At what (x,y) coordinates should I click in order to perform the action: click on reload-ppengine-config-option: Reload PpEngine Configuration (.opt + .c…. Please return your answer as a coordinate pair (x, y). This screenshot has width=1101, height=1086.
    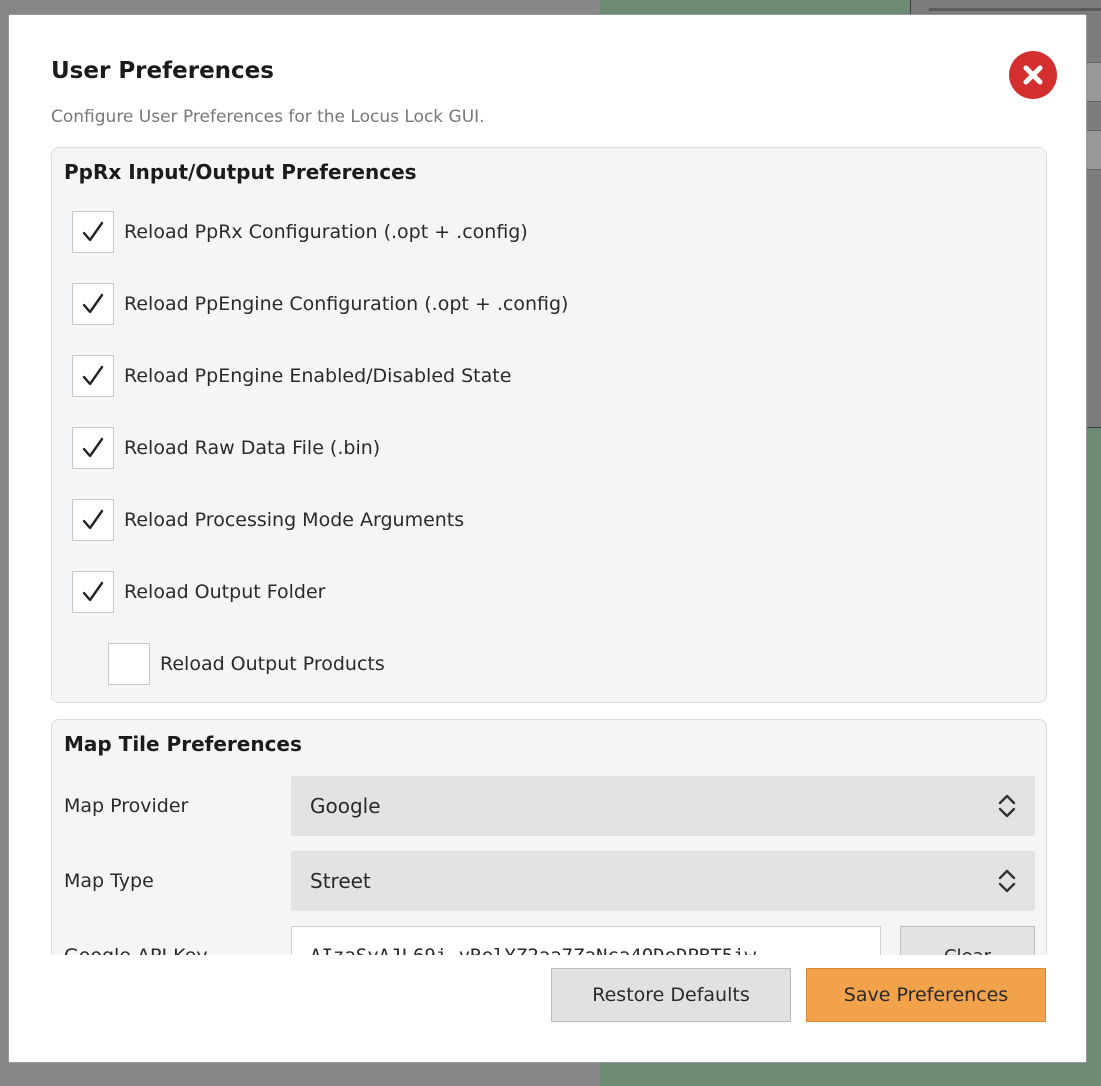
    Looking at the image, I should click on (320, 304).